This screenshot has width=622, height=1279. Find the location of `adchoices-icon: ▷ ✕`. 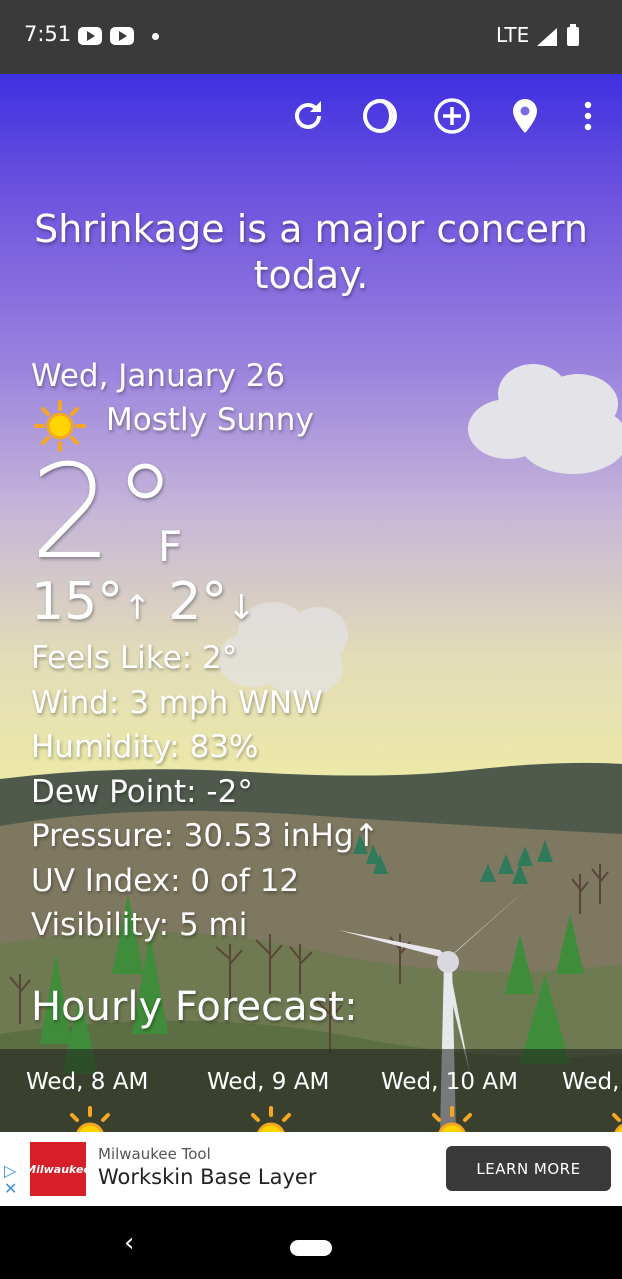

adchoices-icon: ▷ ✕ is located at coordinates (10, 1180).